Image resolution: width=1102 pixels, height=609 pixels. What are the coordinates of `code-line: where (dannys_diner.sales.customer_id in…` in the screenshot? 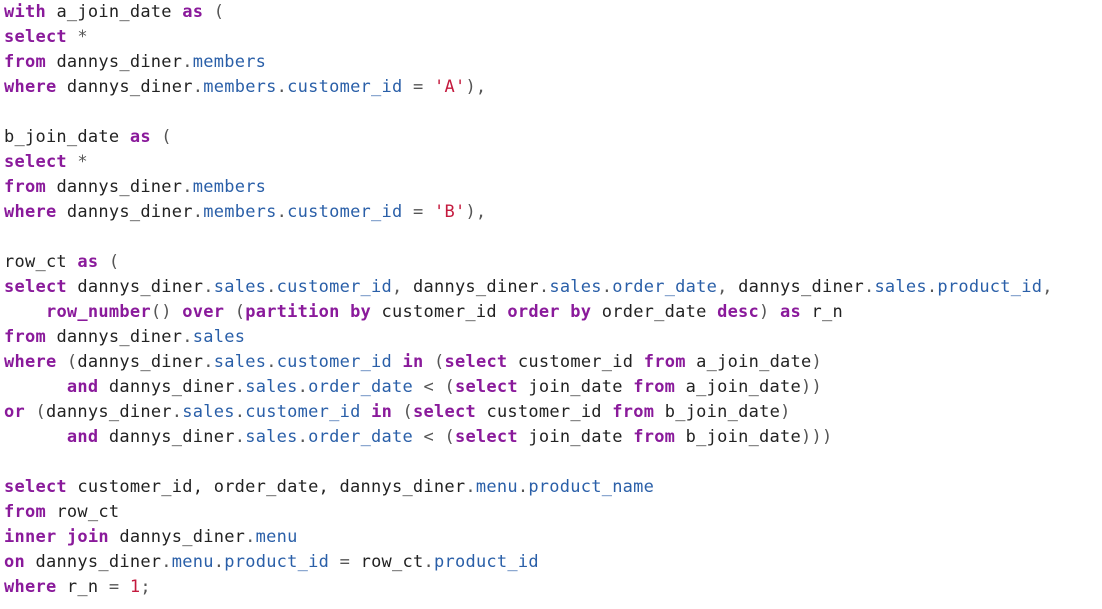 It's located at (553, 362).